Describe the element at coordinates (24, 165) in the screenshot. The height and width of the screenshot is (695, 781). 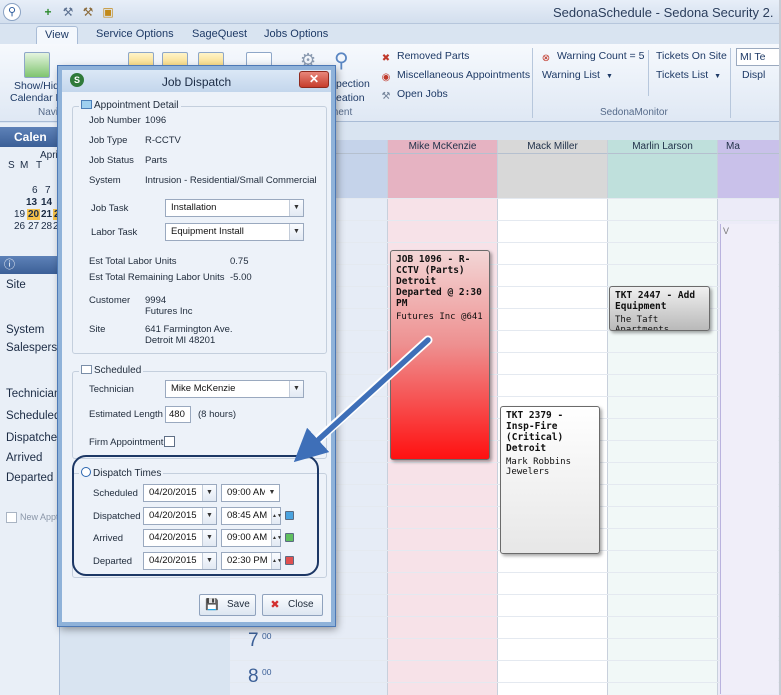
I see `weekday-label: M` at that location.